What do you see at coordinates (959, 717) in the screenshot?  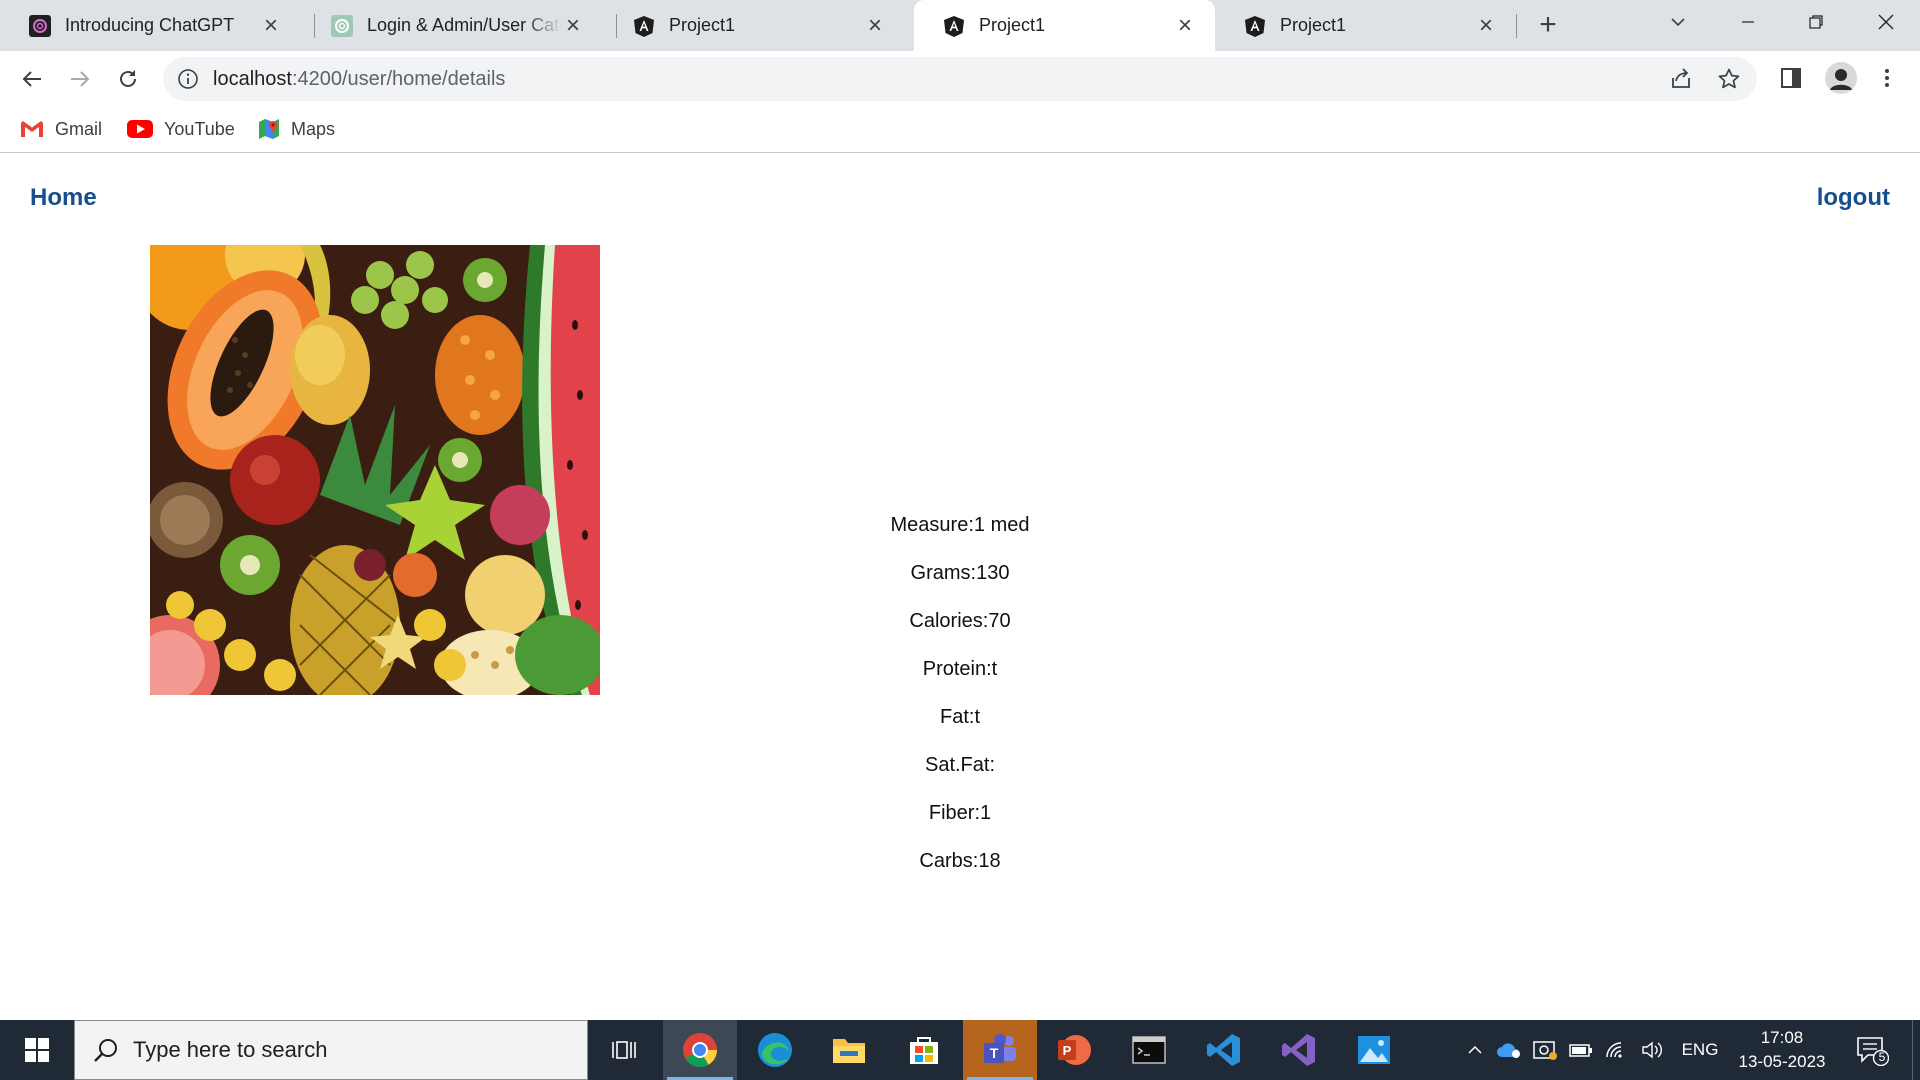 I see `detail-fat: Fat:t` at bounding box center [959, 717].